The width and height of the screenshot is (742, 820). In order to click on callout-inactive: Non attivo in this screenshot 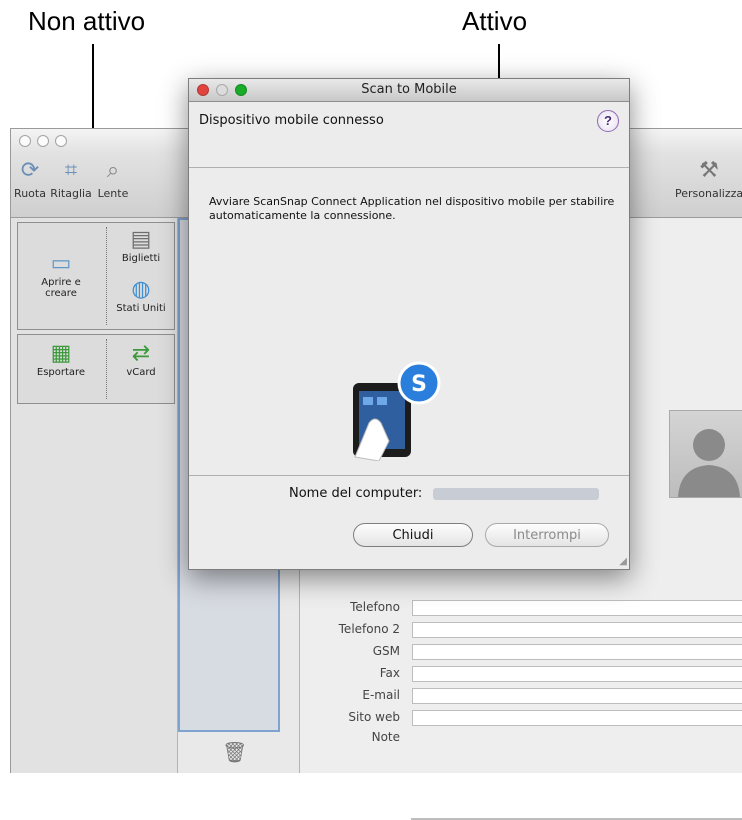, I will do `click(87, 21)`.